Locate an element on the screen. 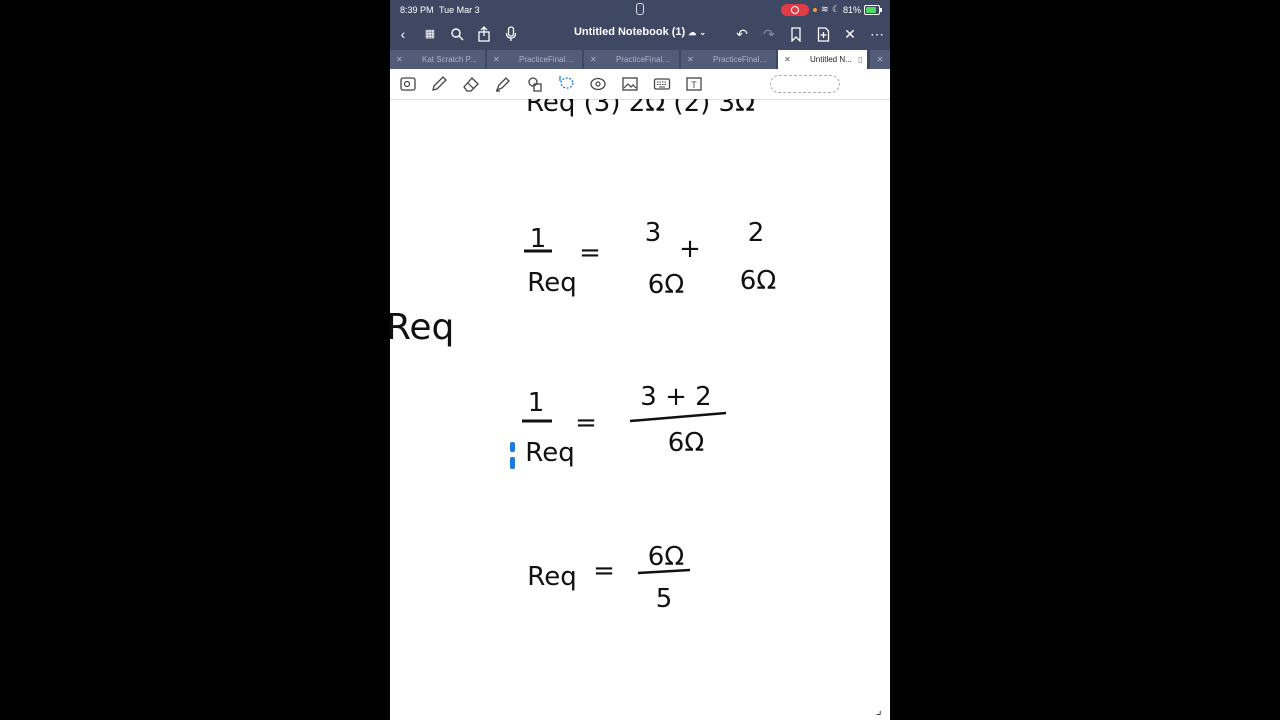 Image resolution: width=1280 pixels, height=720 pixels. eq3-equals: = is located at coordinates (604, 571).